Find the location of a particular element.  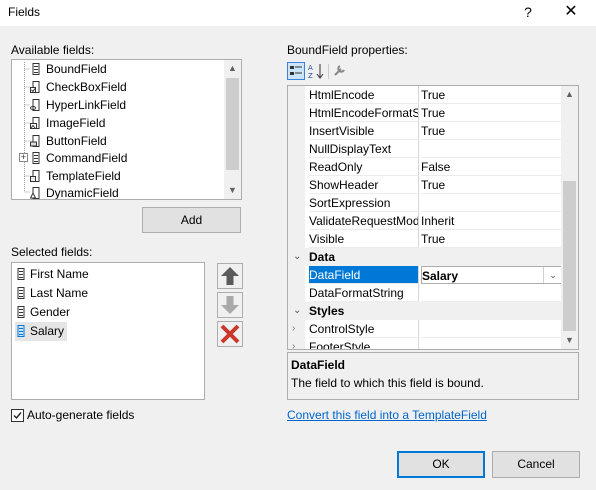

tree-item-commandfield: CommandField is located at coordinates (78, 158).